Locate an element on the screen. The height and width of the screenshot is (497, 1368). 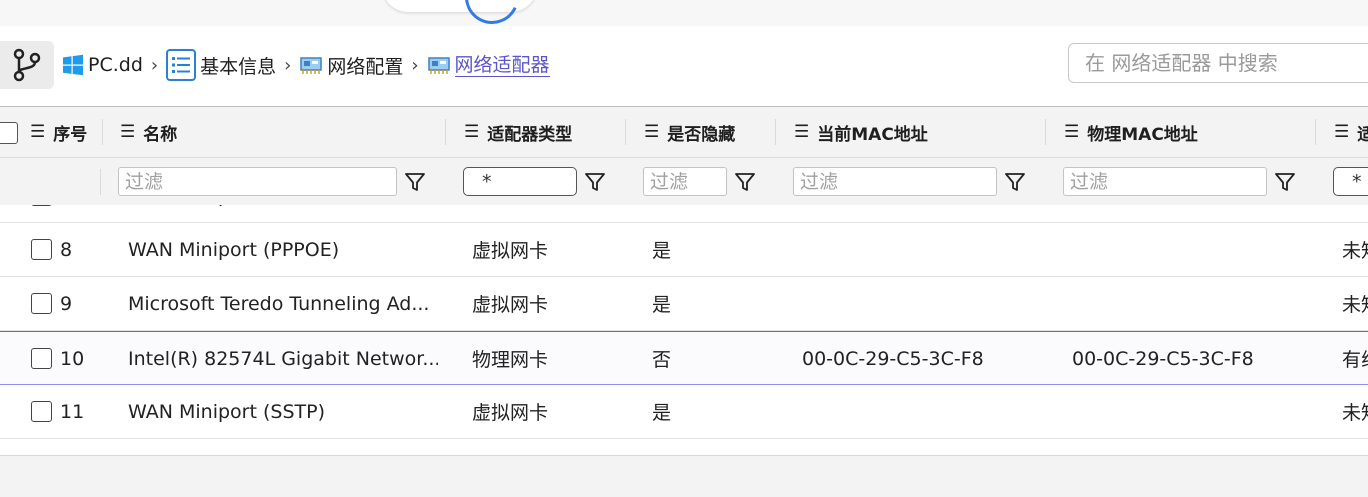
column-header-physical-mac: ☰ 物理MAC地址 is located at coordinates (1131, 132).